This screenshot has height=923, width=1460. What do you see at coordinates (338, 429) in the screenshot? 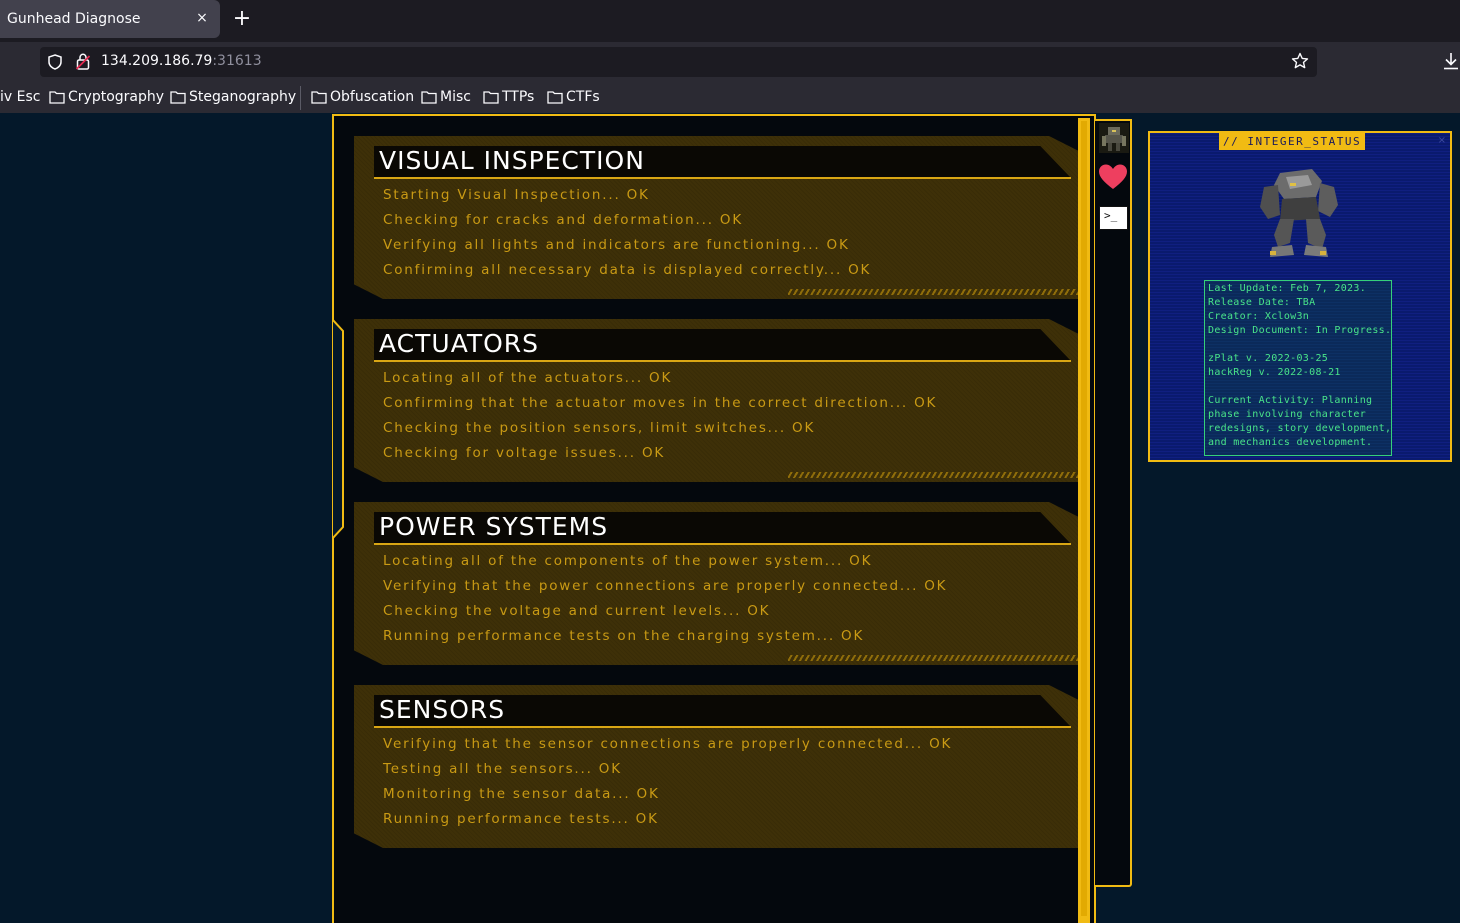
I see `panel-notch-decoration` at bounding box center [338, 429].